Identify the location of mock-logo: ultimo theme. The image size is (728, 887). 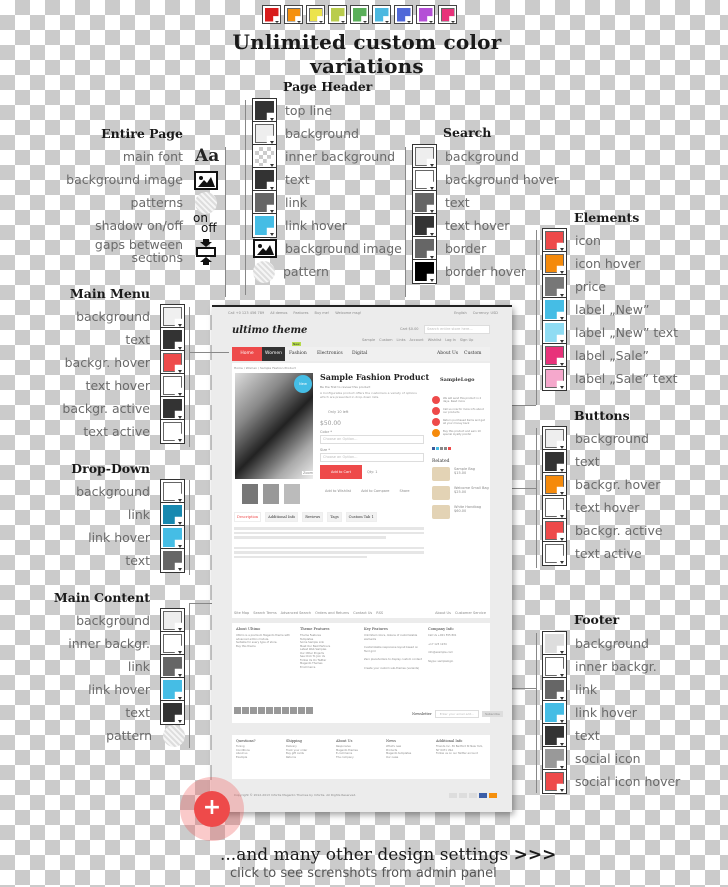
(270, 330).